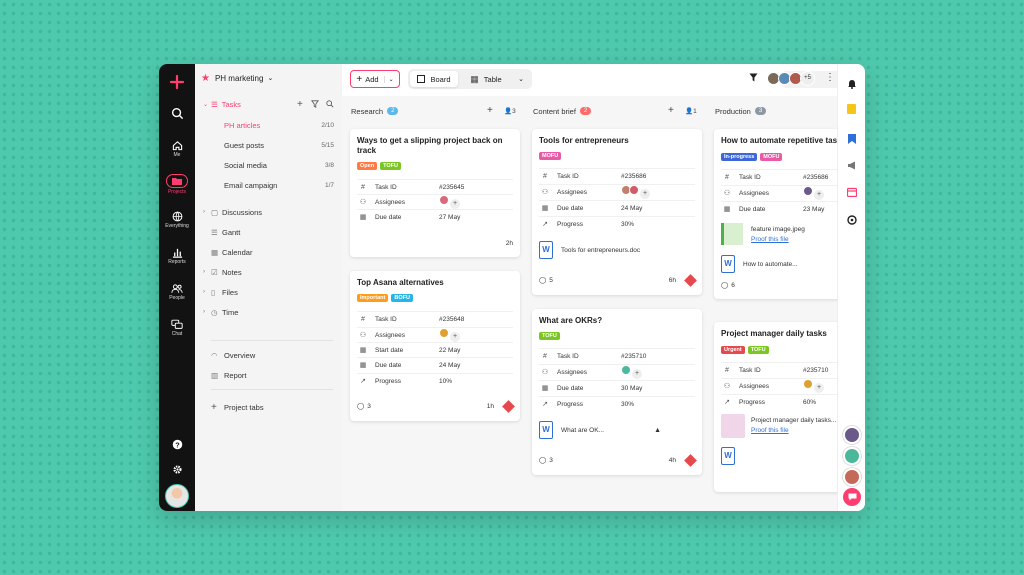  I want to click on field-value: 30%, so click(628, 404).